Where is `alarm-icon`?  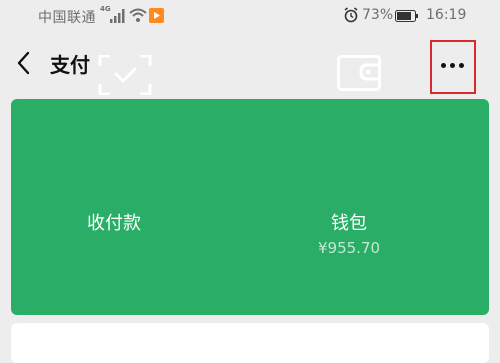
alarm-icon is located at coordinates (351, 15).